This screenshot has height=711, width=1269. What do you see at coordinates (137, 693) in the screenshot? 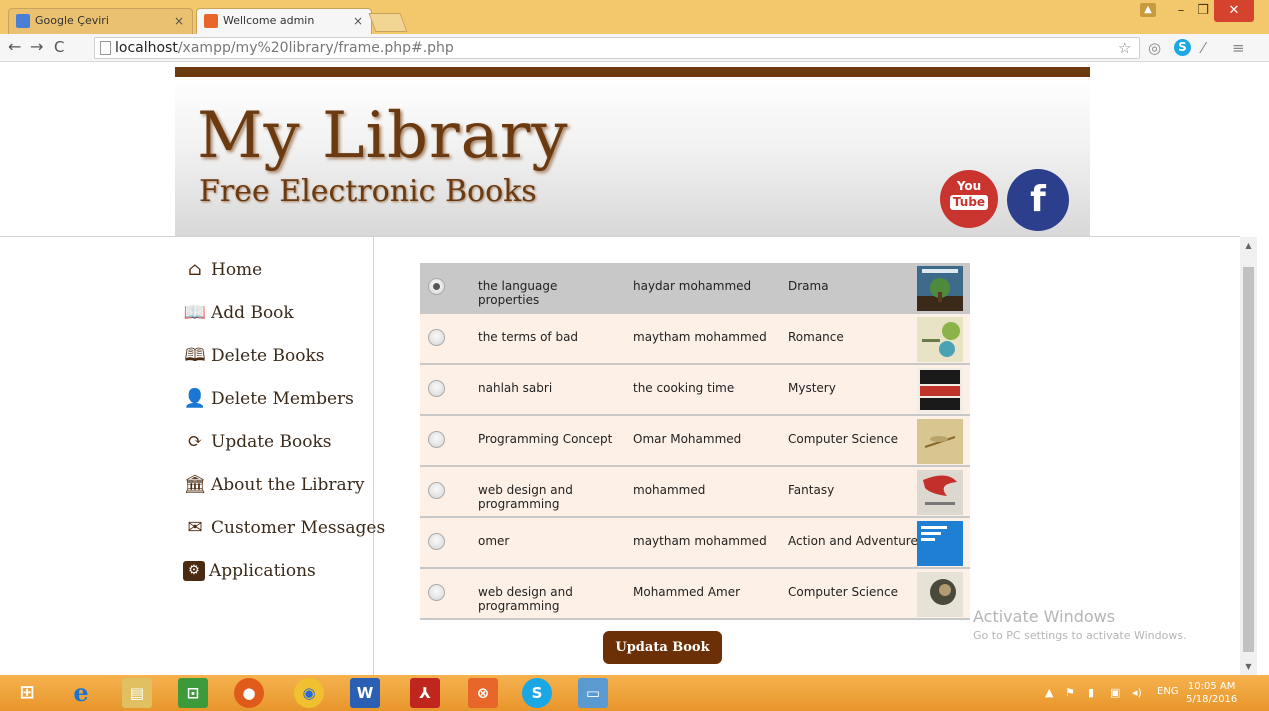
I see `file-explorer-icon: ▤` at bounding box center [137, 693].